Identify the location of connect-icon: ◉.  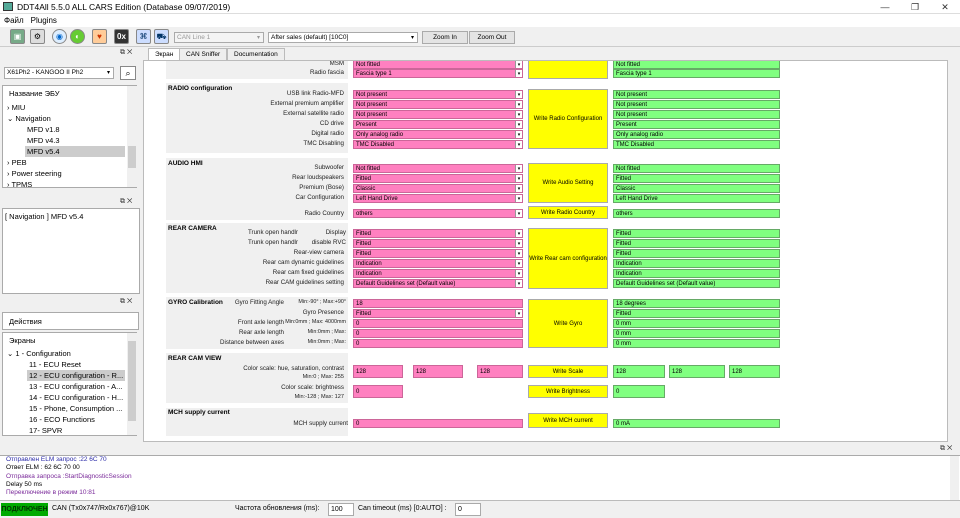
(59, 36).